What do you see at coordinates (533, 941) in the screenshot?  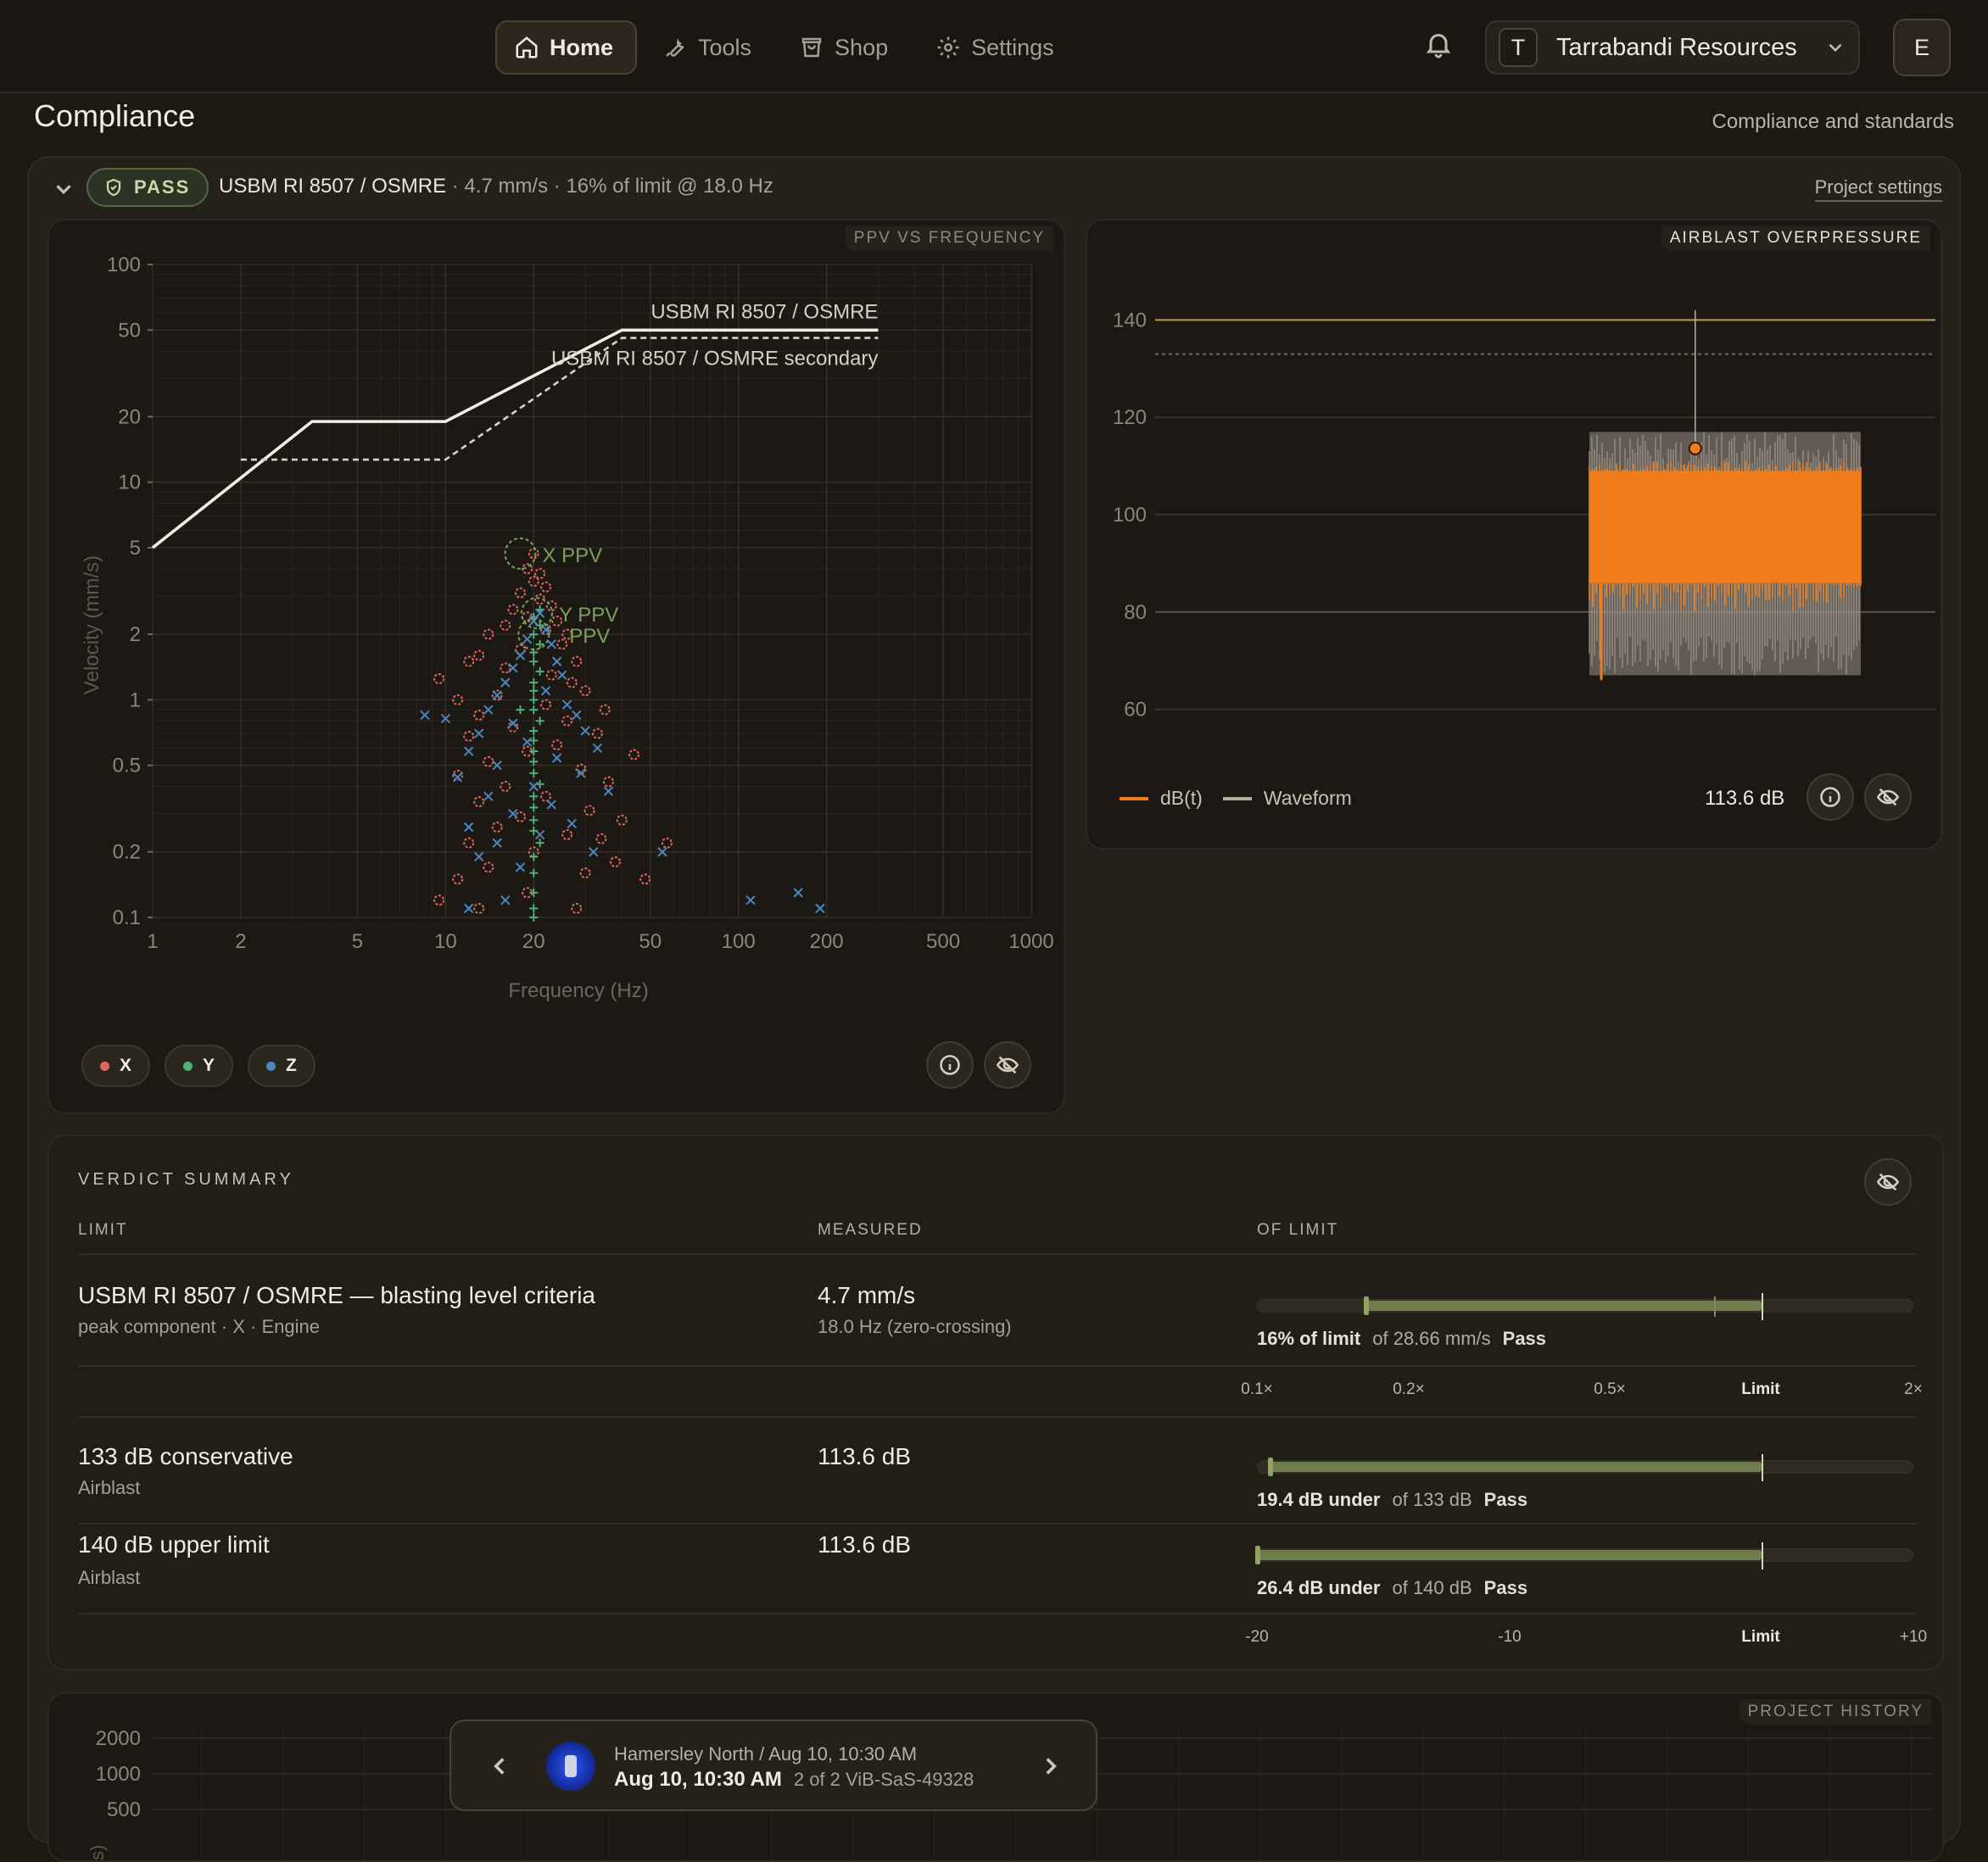 I see `x-tick-label: 20` at bounding box center [533, 941].